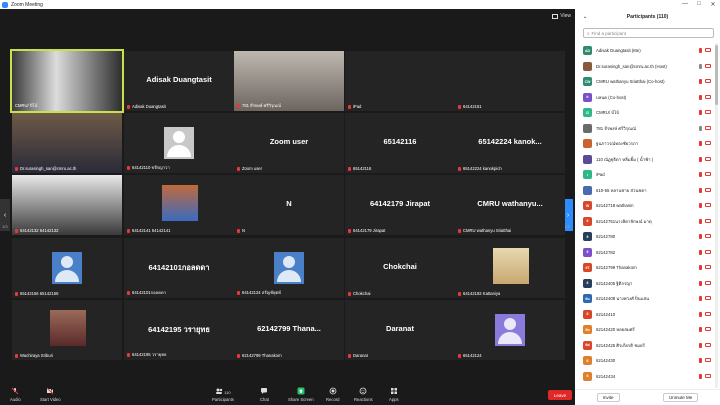 This screenshot has height=405, width=720. I want to click on participant-row: CW CMRU wathanyu Sriatthai (Co-host), so click(645, 82).